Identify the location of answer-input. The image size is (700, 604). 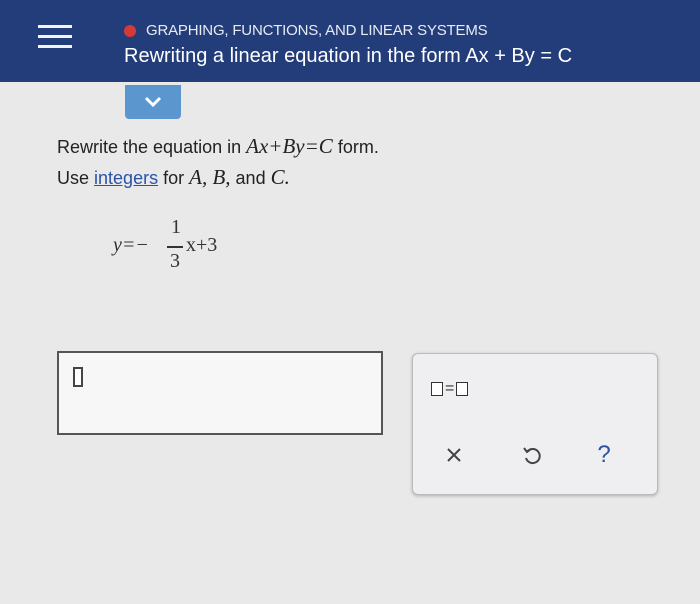
(220, 393).